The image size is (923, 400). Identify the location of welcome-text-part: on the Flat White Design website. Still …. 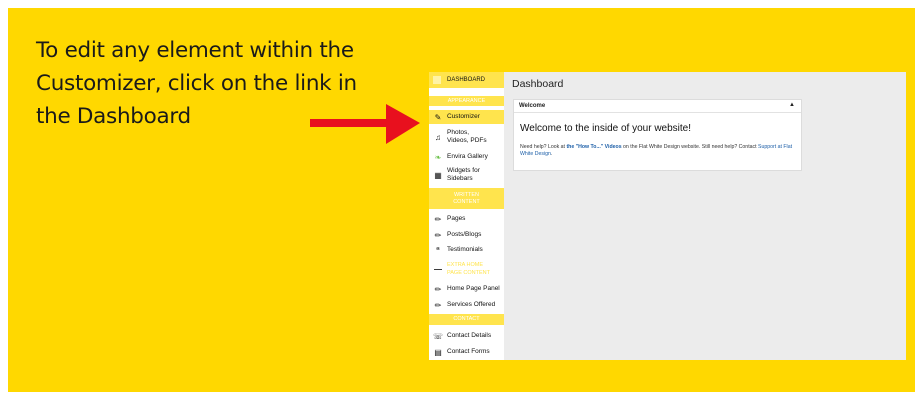
(689, 147).